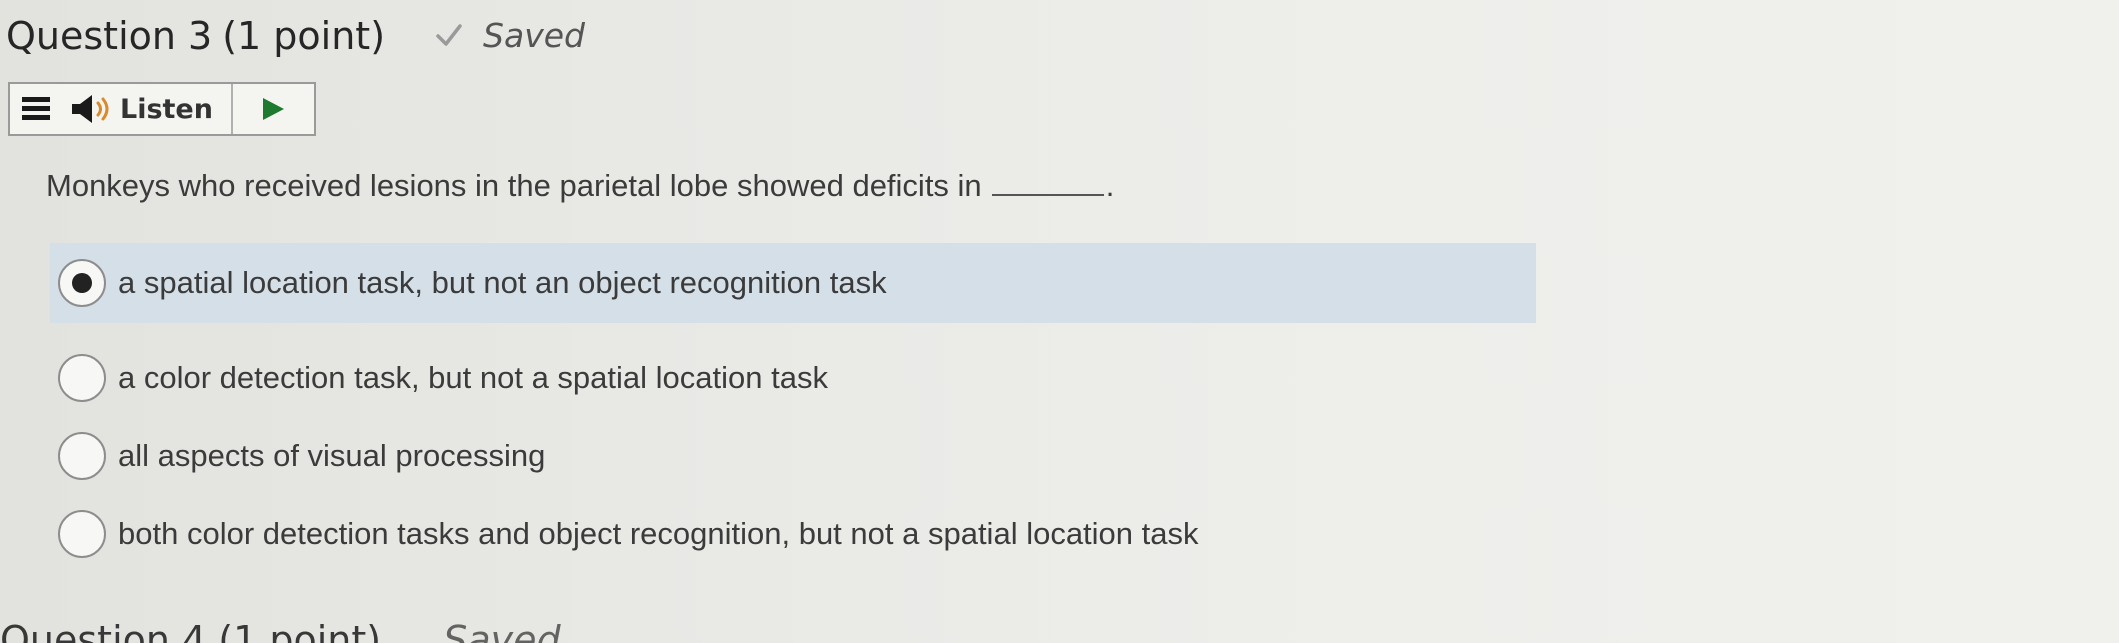 The image size is (2119, 643). What do you see at coordinates (90, 109) in the screenshot?
I see `speaker-icon` at bounding box center [90, 109].